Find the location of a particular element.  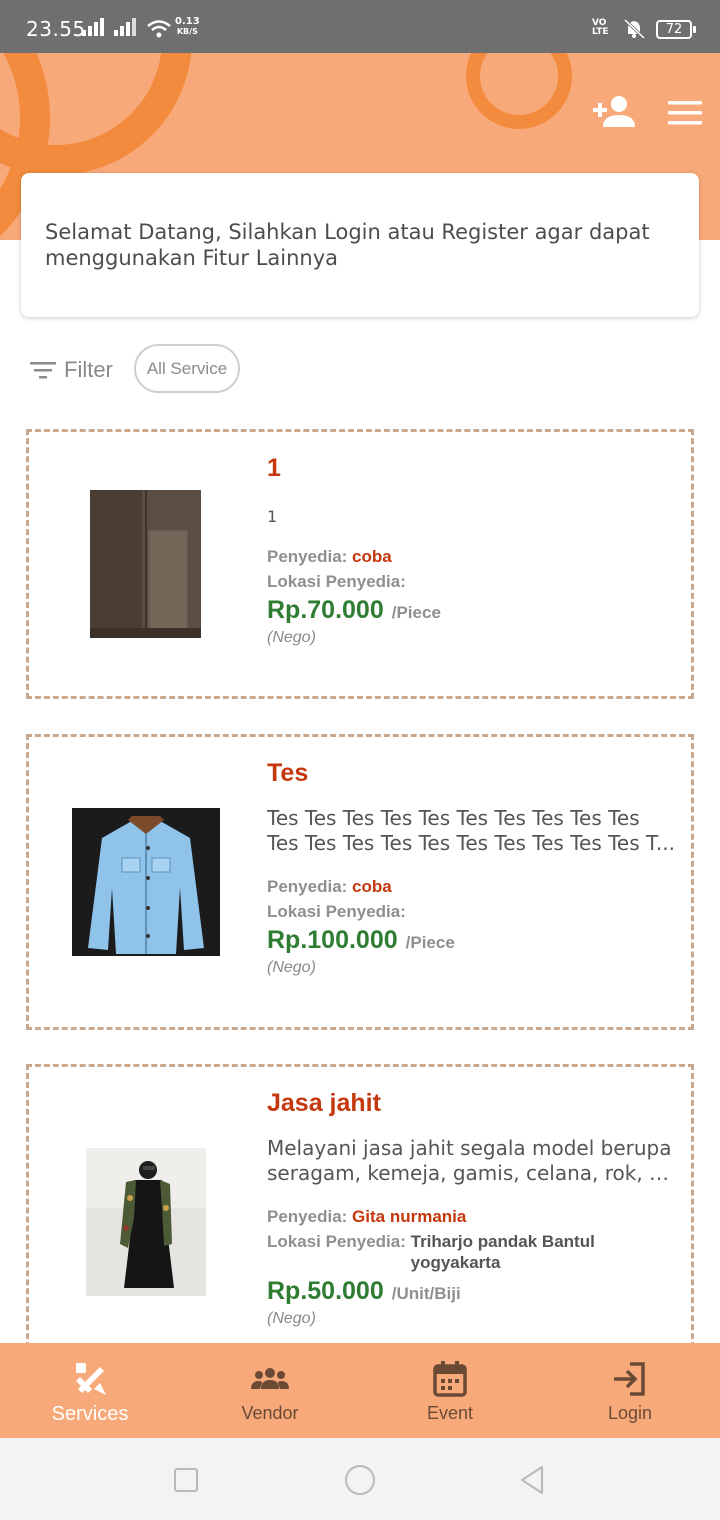

net-speed: 0.13 KB/S is located at coordinates (187, 27).